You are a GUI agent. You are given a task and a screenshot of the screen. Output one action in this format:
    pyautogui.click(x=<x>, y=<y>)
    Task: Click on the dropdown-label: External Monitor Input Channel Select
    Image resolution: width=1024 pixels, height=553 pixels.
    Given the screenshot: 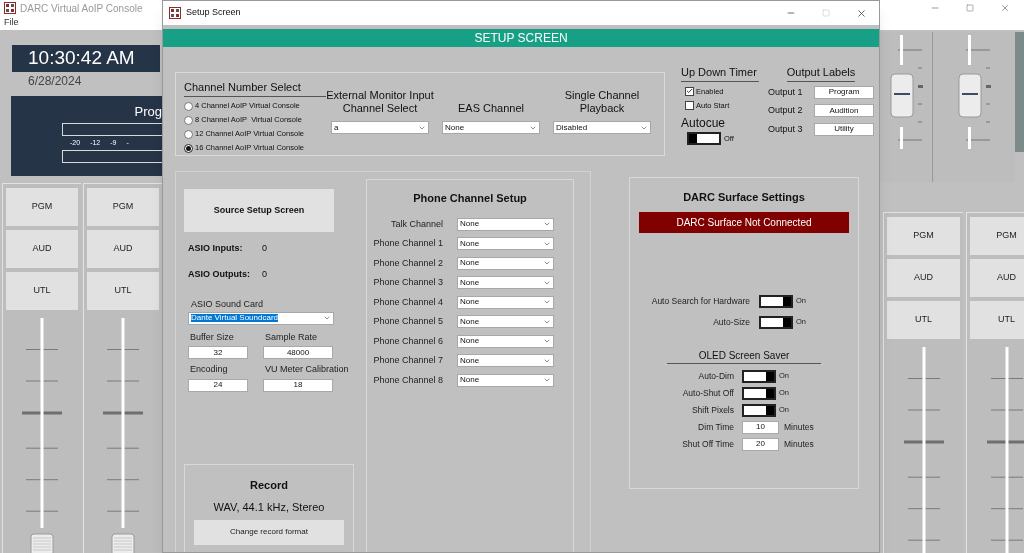 What is the action you would take?
    pyautogui.click(x=380, y=101)
    